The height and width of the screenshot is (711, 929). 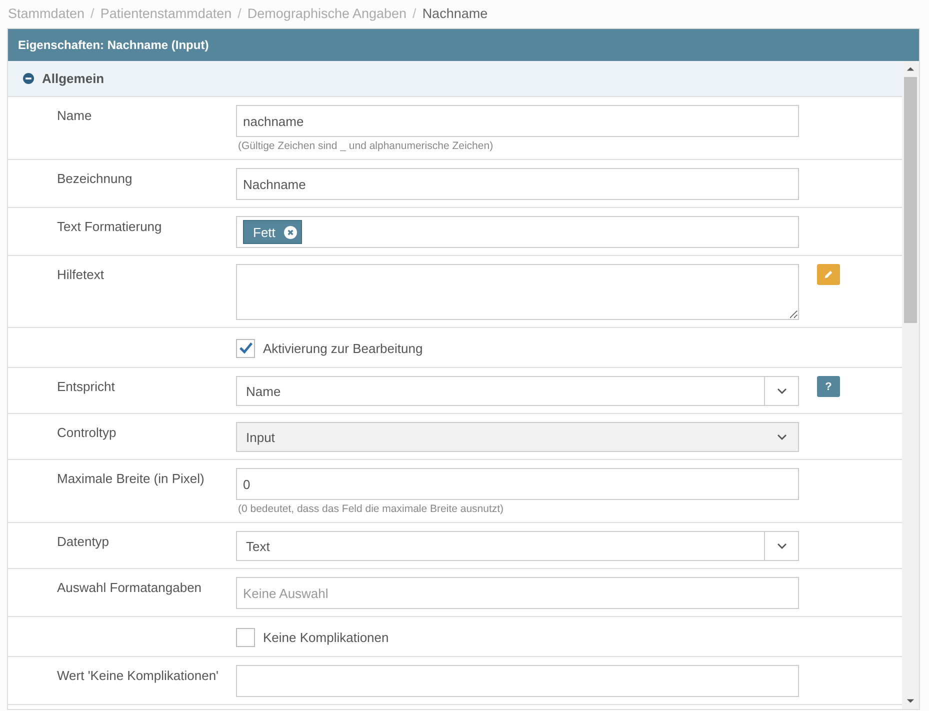 What do you see at coordinates (517, 184) in the screenshot?
I see `input-field: Nachname` at bounding box center [517, 184].